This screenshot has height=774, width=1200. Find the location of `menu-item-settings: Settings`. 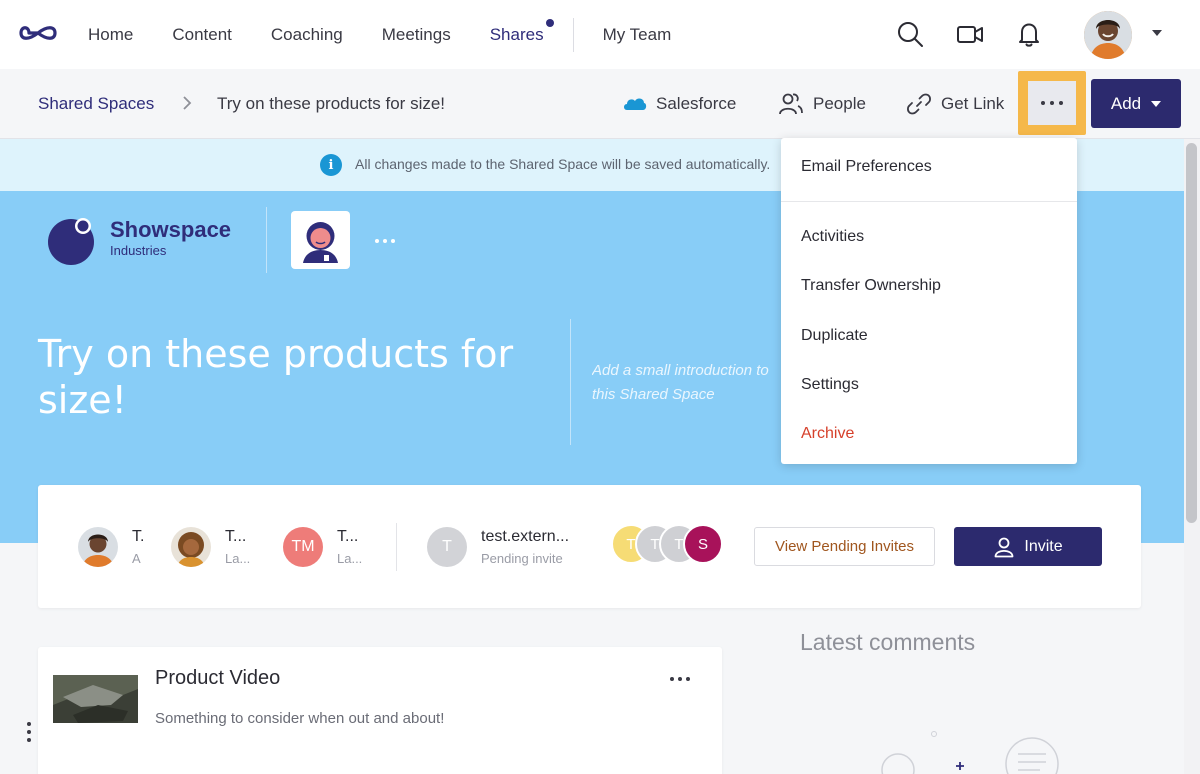

menu-item-settings: Settings is located at coordinates (830, 385).